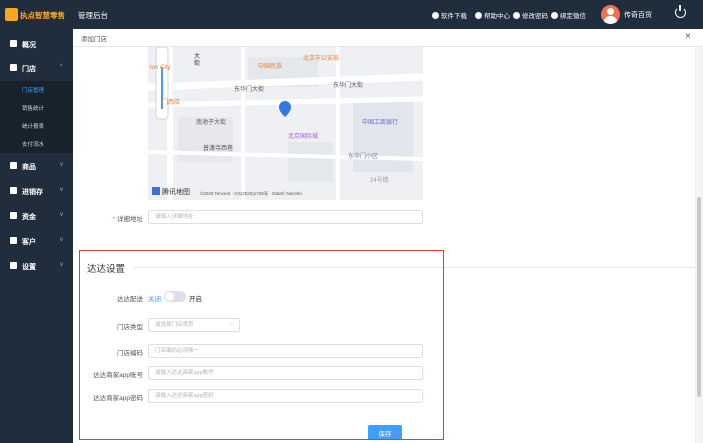 This screenshot has width=703, height=443. What do you see at coordinates (106, 269) in the screenshot?
I see `dada-section-title: 达达设置` at bounding box center [106, 269].